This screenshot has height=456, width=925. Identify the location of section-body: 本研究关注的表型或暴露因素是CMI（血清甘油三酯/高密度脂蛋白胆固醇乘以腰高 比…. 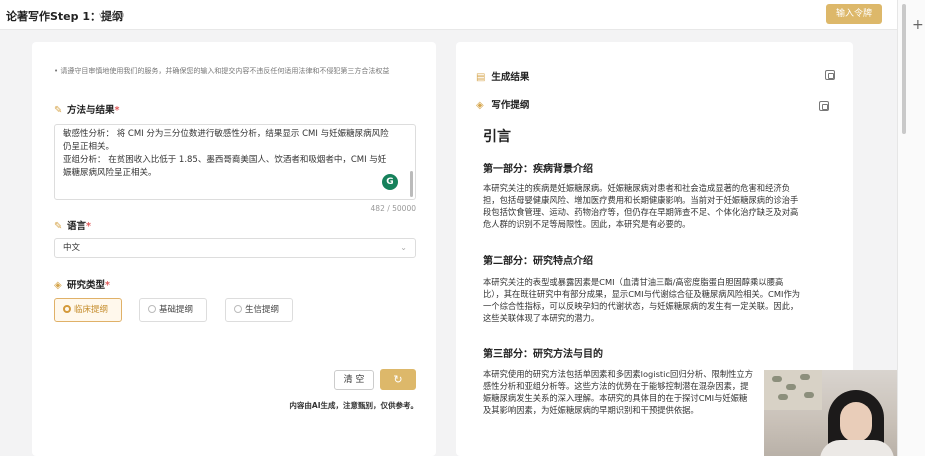
(642, 300).